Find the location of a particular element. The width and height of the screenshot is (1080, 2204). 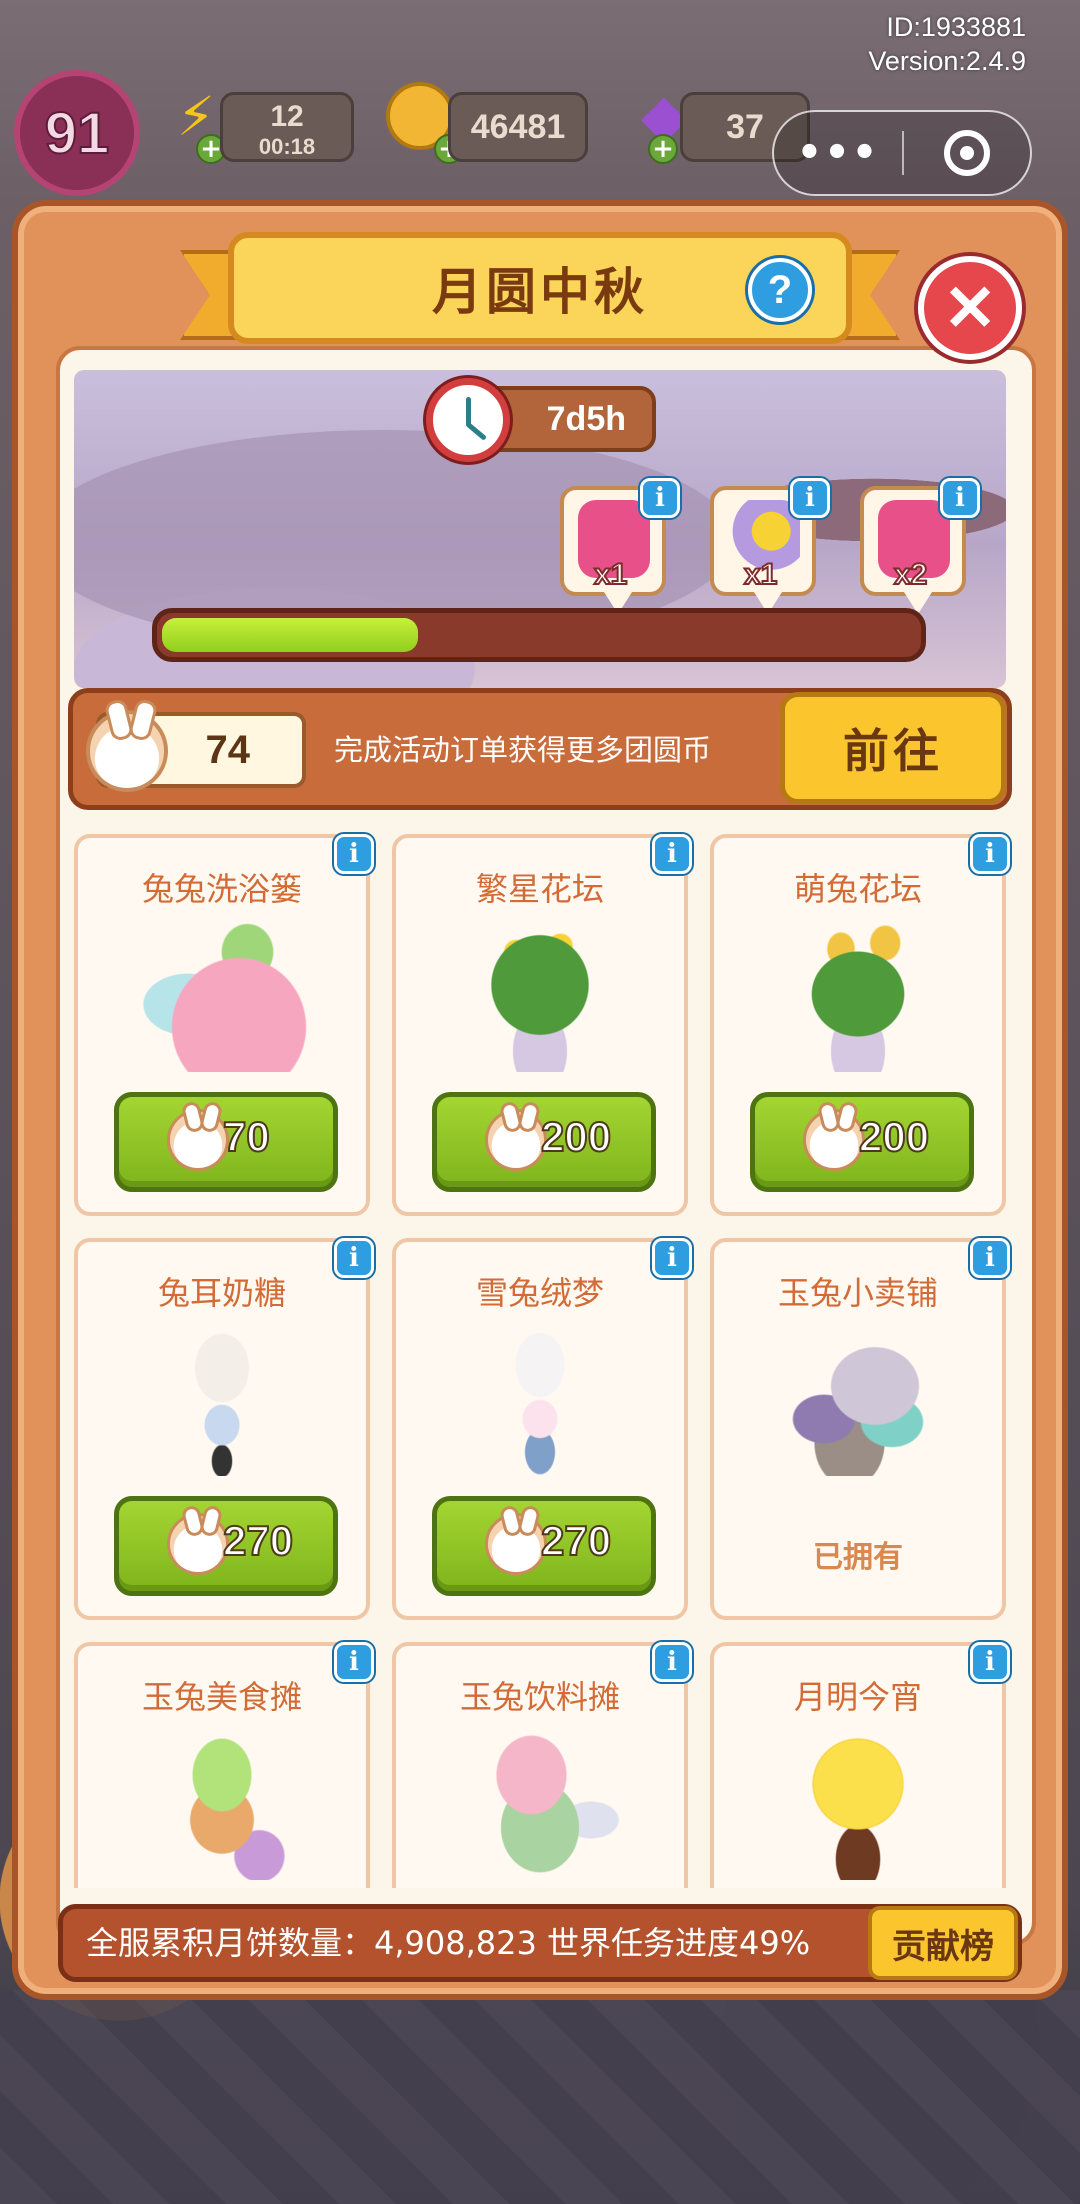

shop-item-card: 玉兔美食摊 is located at coordinates (222, 1765).